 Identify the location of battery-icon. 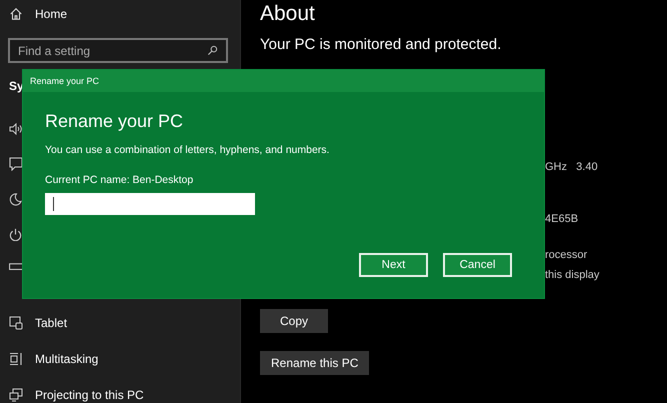
(16, 267).